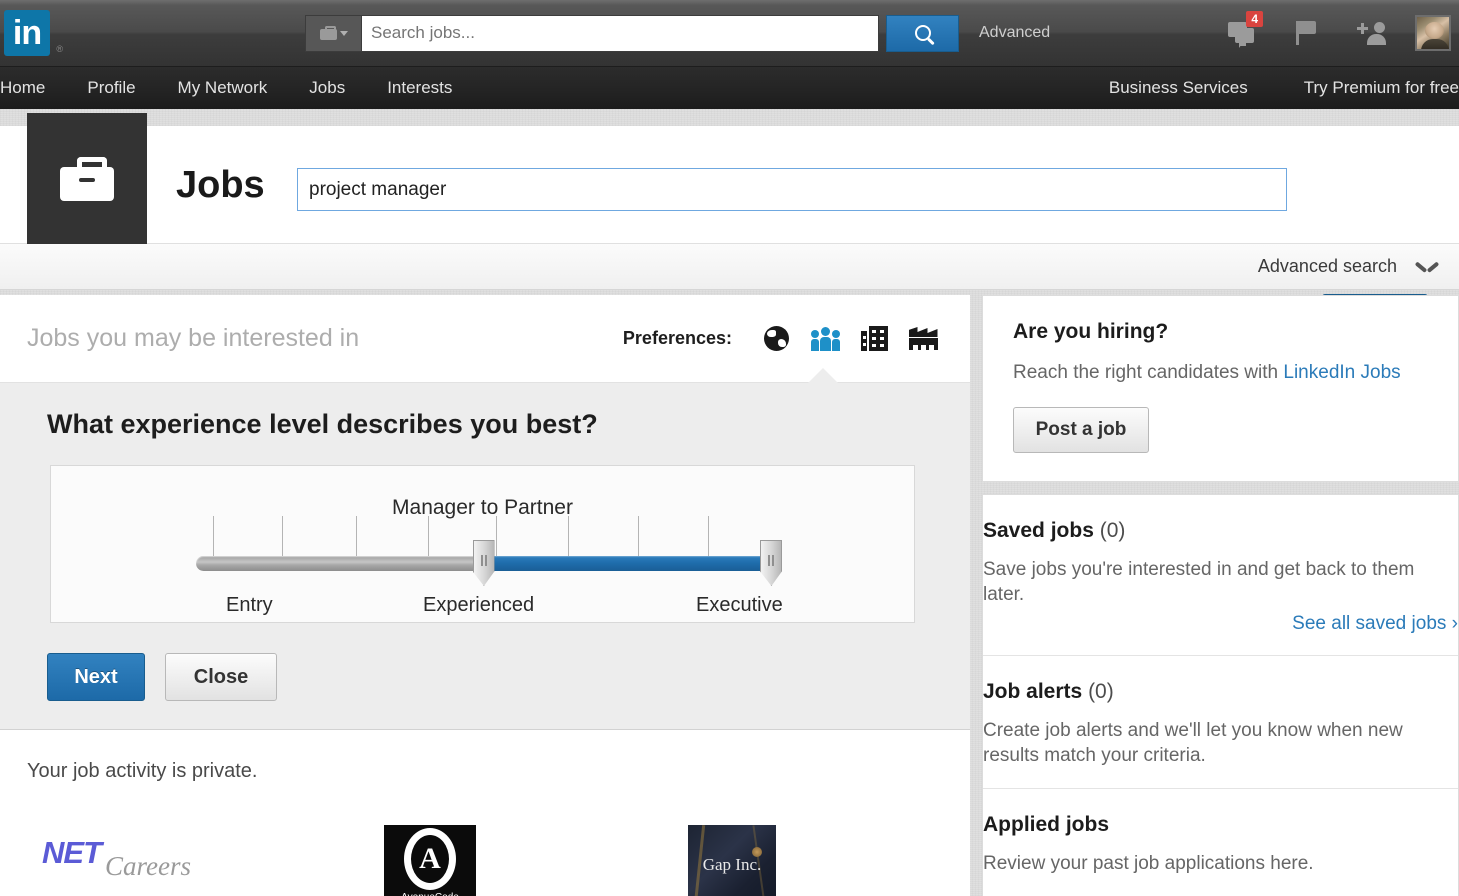  What do you see at coordinates (508, 691) in the screenshot?
I see `wizard-buttons: Next Close` at bounding box center [508, 691].